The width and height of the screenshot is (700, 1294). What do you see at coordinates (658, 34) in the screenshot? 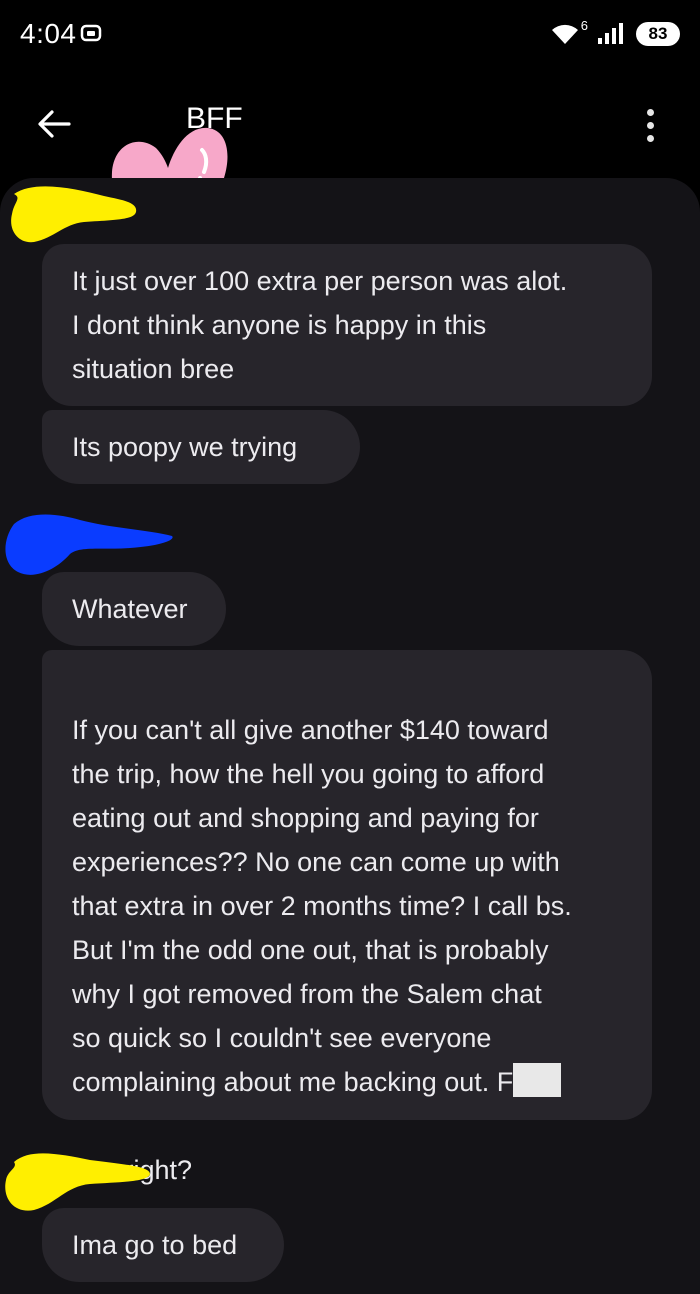
I see `battery-indicator: 83` at bounding box center [658, 34].